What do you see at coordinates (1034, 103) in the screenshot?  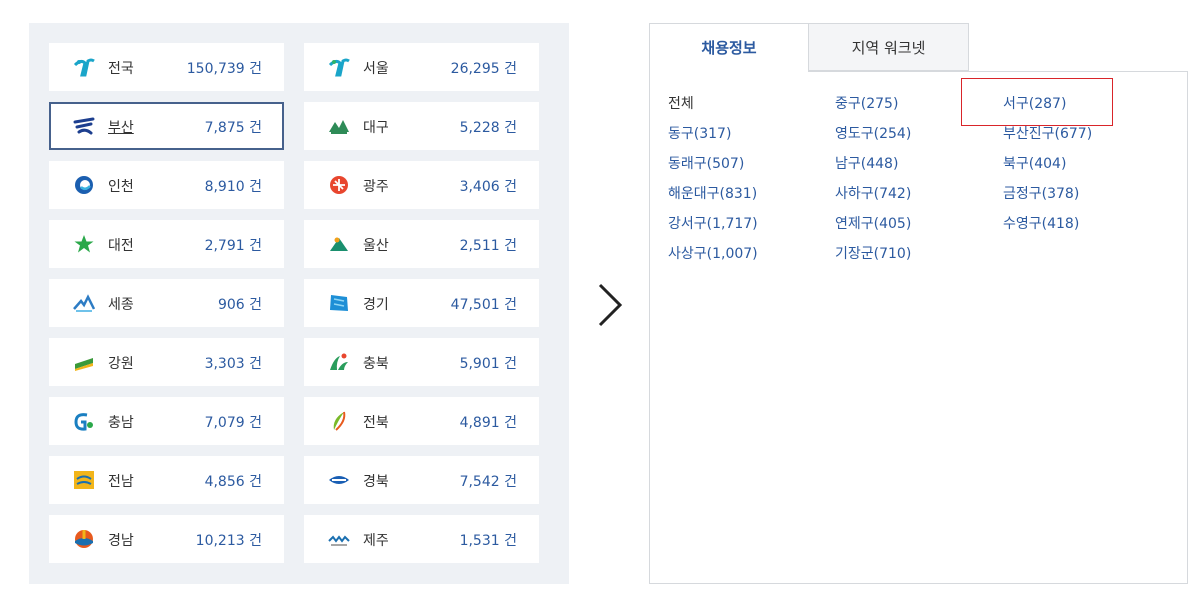 I see `district-link-seogu: 서구(287)` at bounding box center [1034, 103].